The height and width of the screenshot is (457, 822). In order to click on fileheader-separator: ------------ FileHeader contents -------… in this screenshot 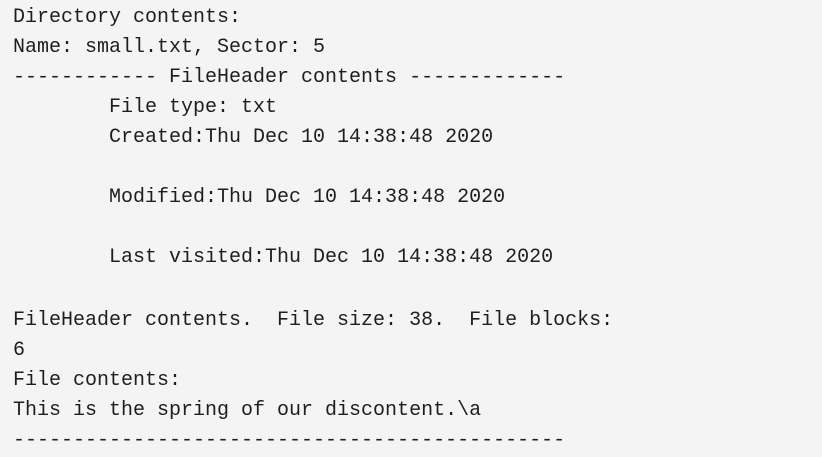, I will do `click(289, 77)`.